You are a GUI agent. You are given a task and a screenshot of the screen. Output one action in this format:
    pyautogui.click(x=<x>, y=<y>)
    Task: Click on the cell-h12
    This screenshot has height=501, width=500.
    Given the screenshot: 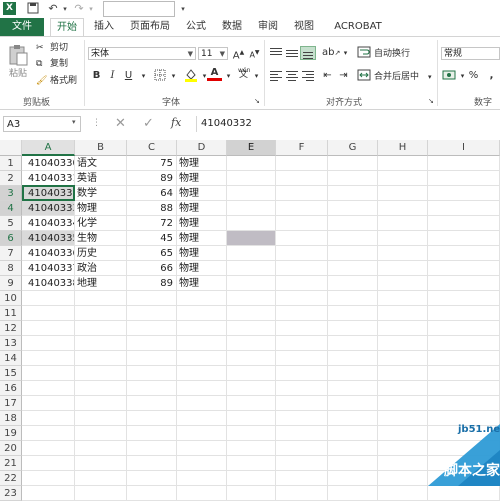 What is the action you would take?
    pyautogui.click(x=403, y=328)
    